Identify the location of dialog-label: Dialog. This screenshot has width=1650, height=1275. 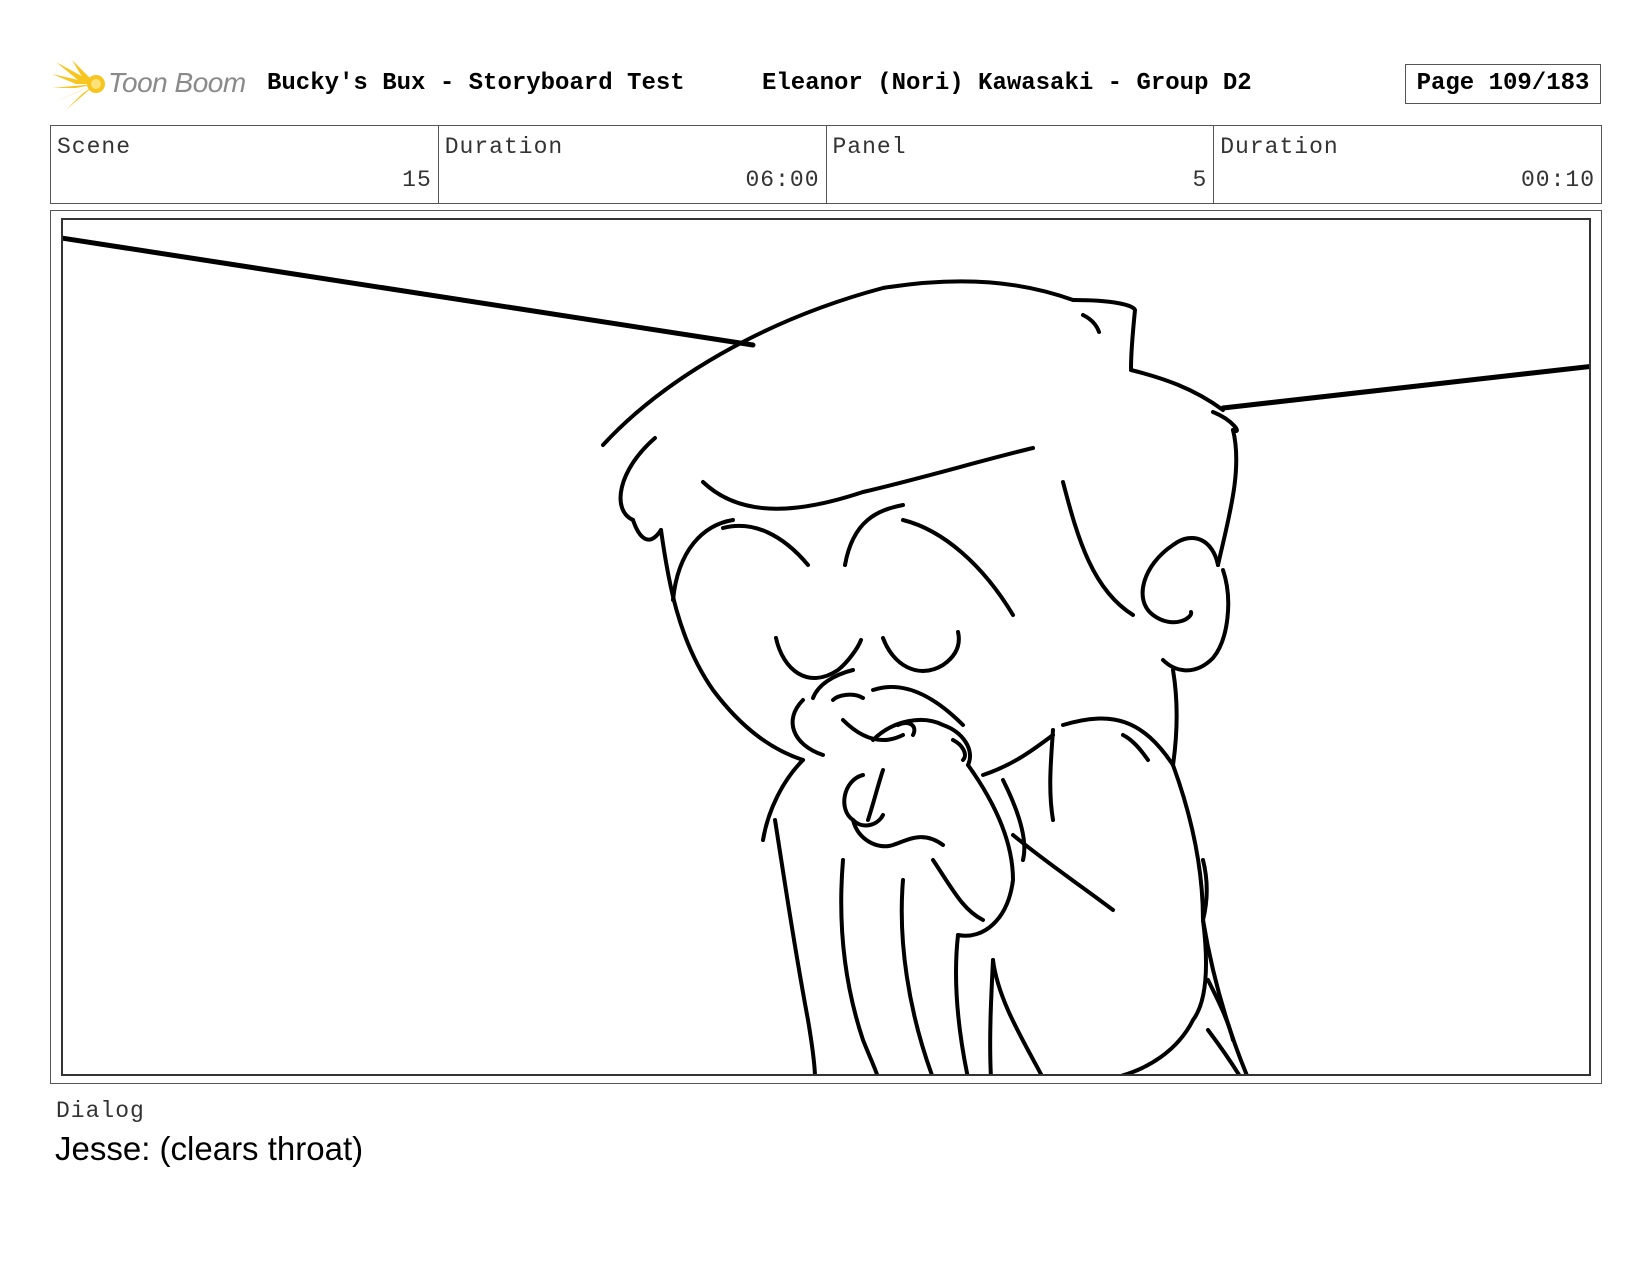
(100, 1111).